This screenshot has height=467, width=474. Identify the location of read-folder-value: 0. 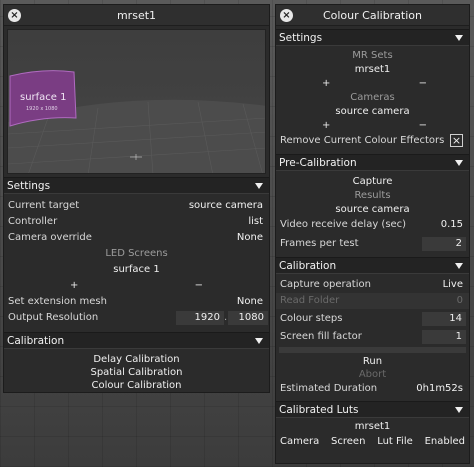
(459, 300).